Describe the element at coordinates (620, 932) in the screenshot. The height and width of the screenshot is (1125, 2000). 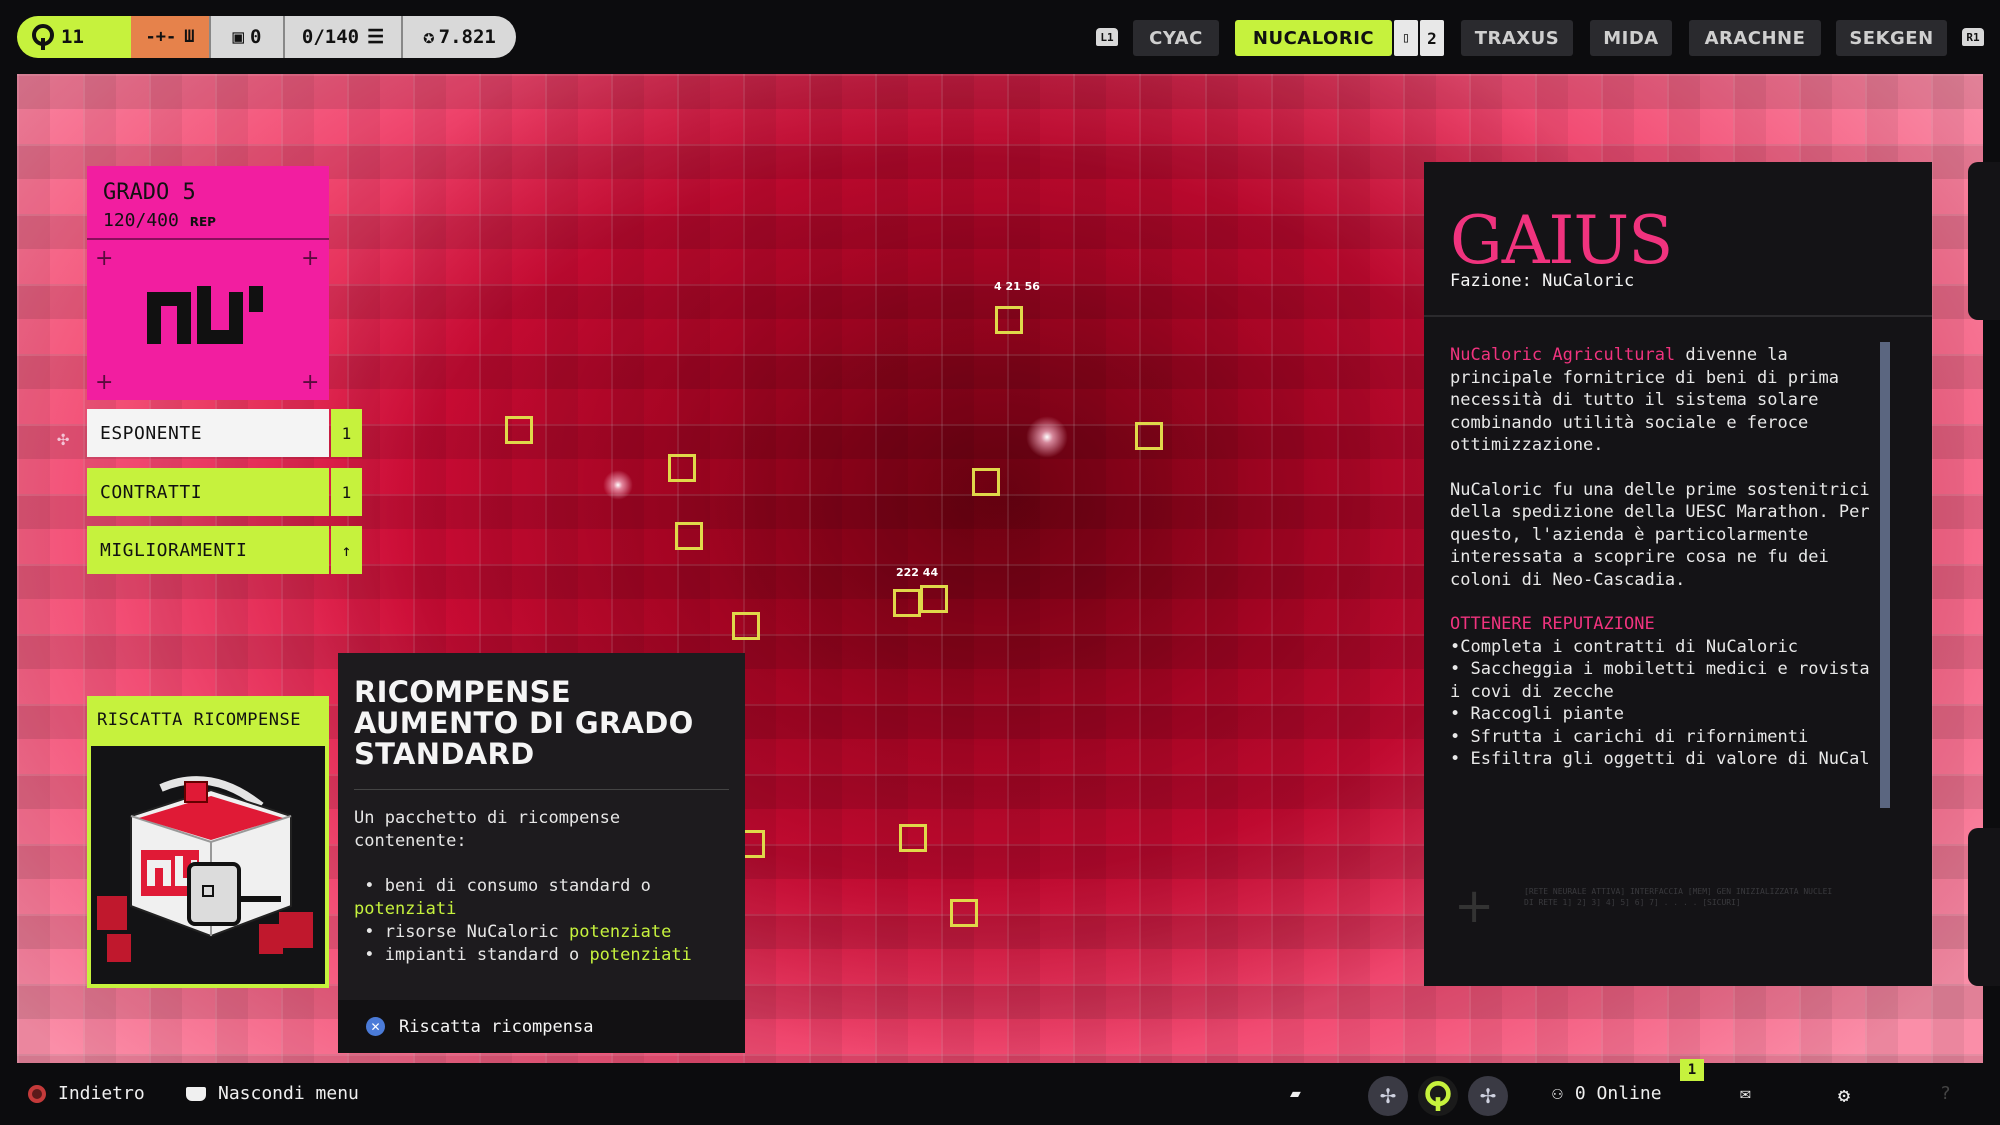
I see `reward-item-highlight: potenziate` at that location.